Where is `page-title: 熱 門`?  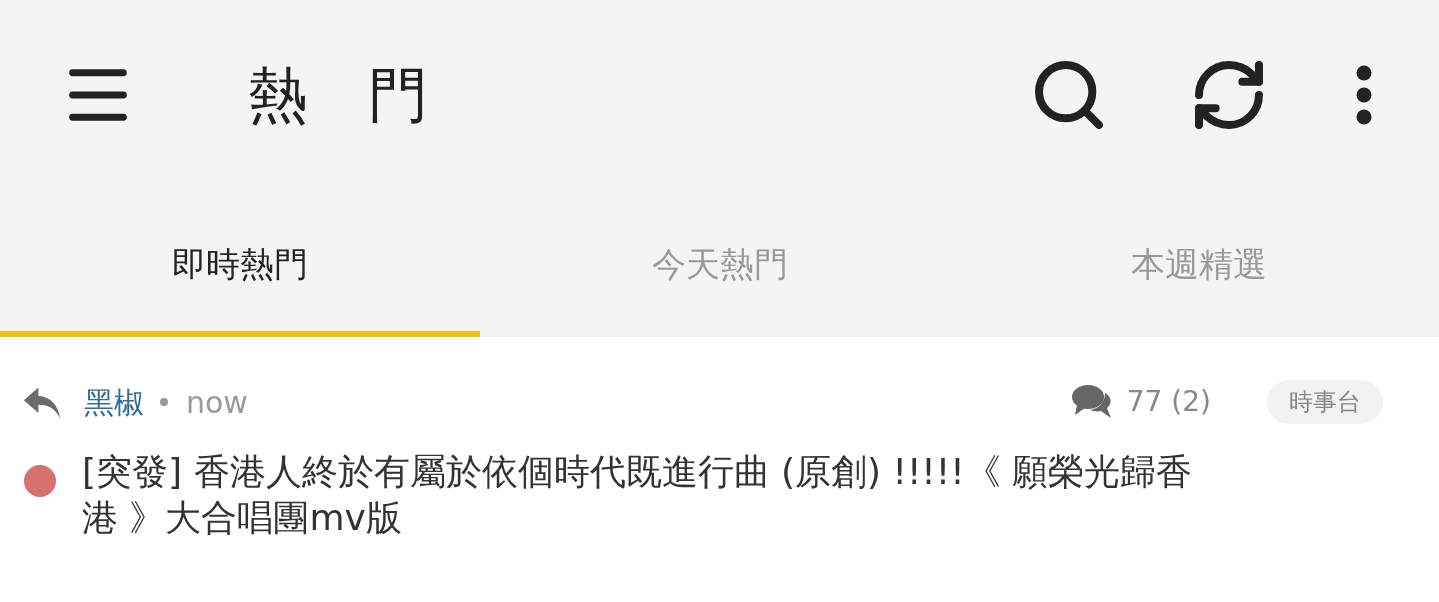 page-title: 熱 門 is located at coordinates (338, 95).